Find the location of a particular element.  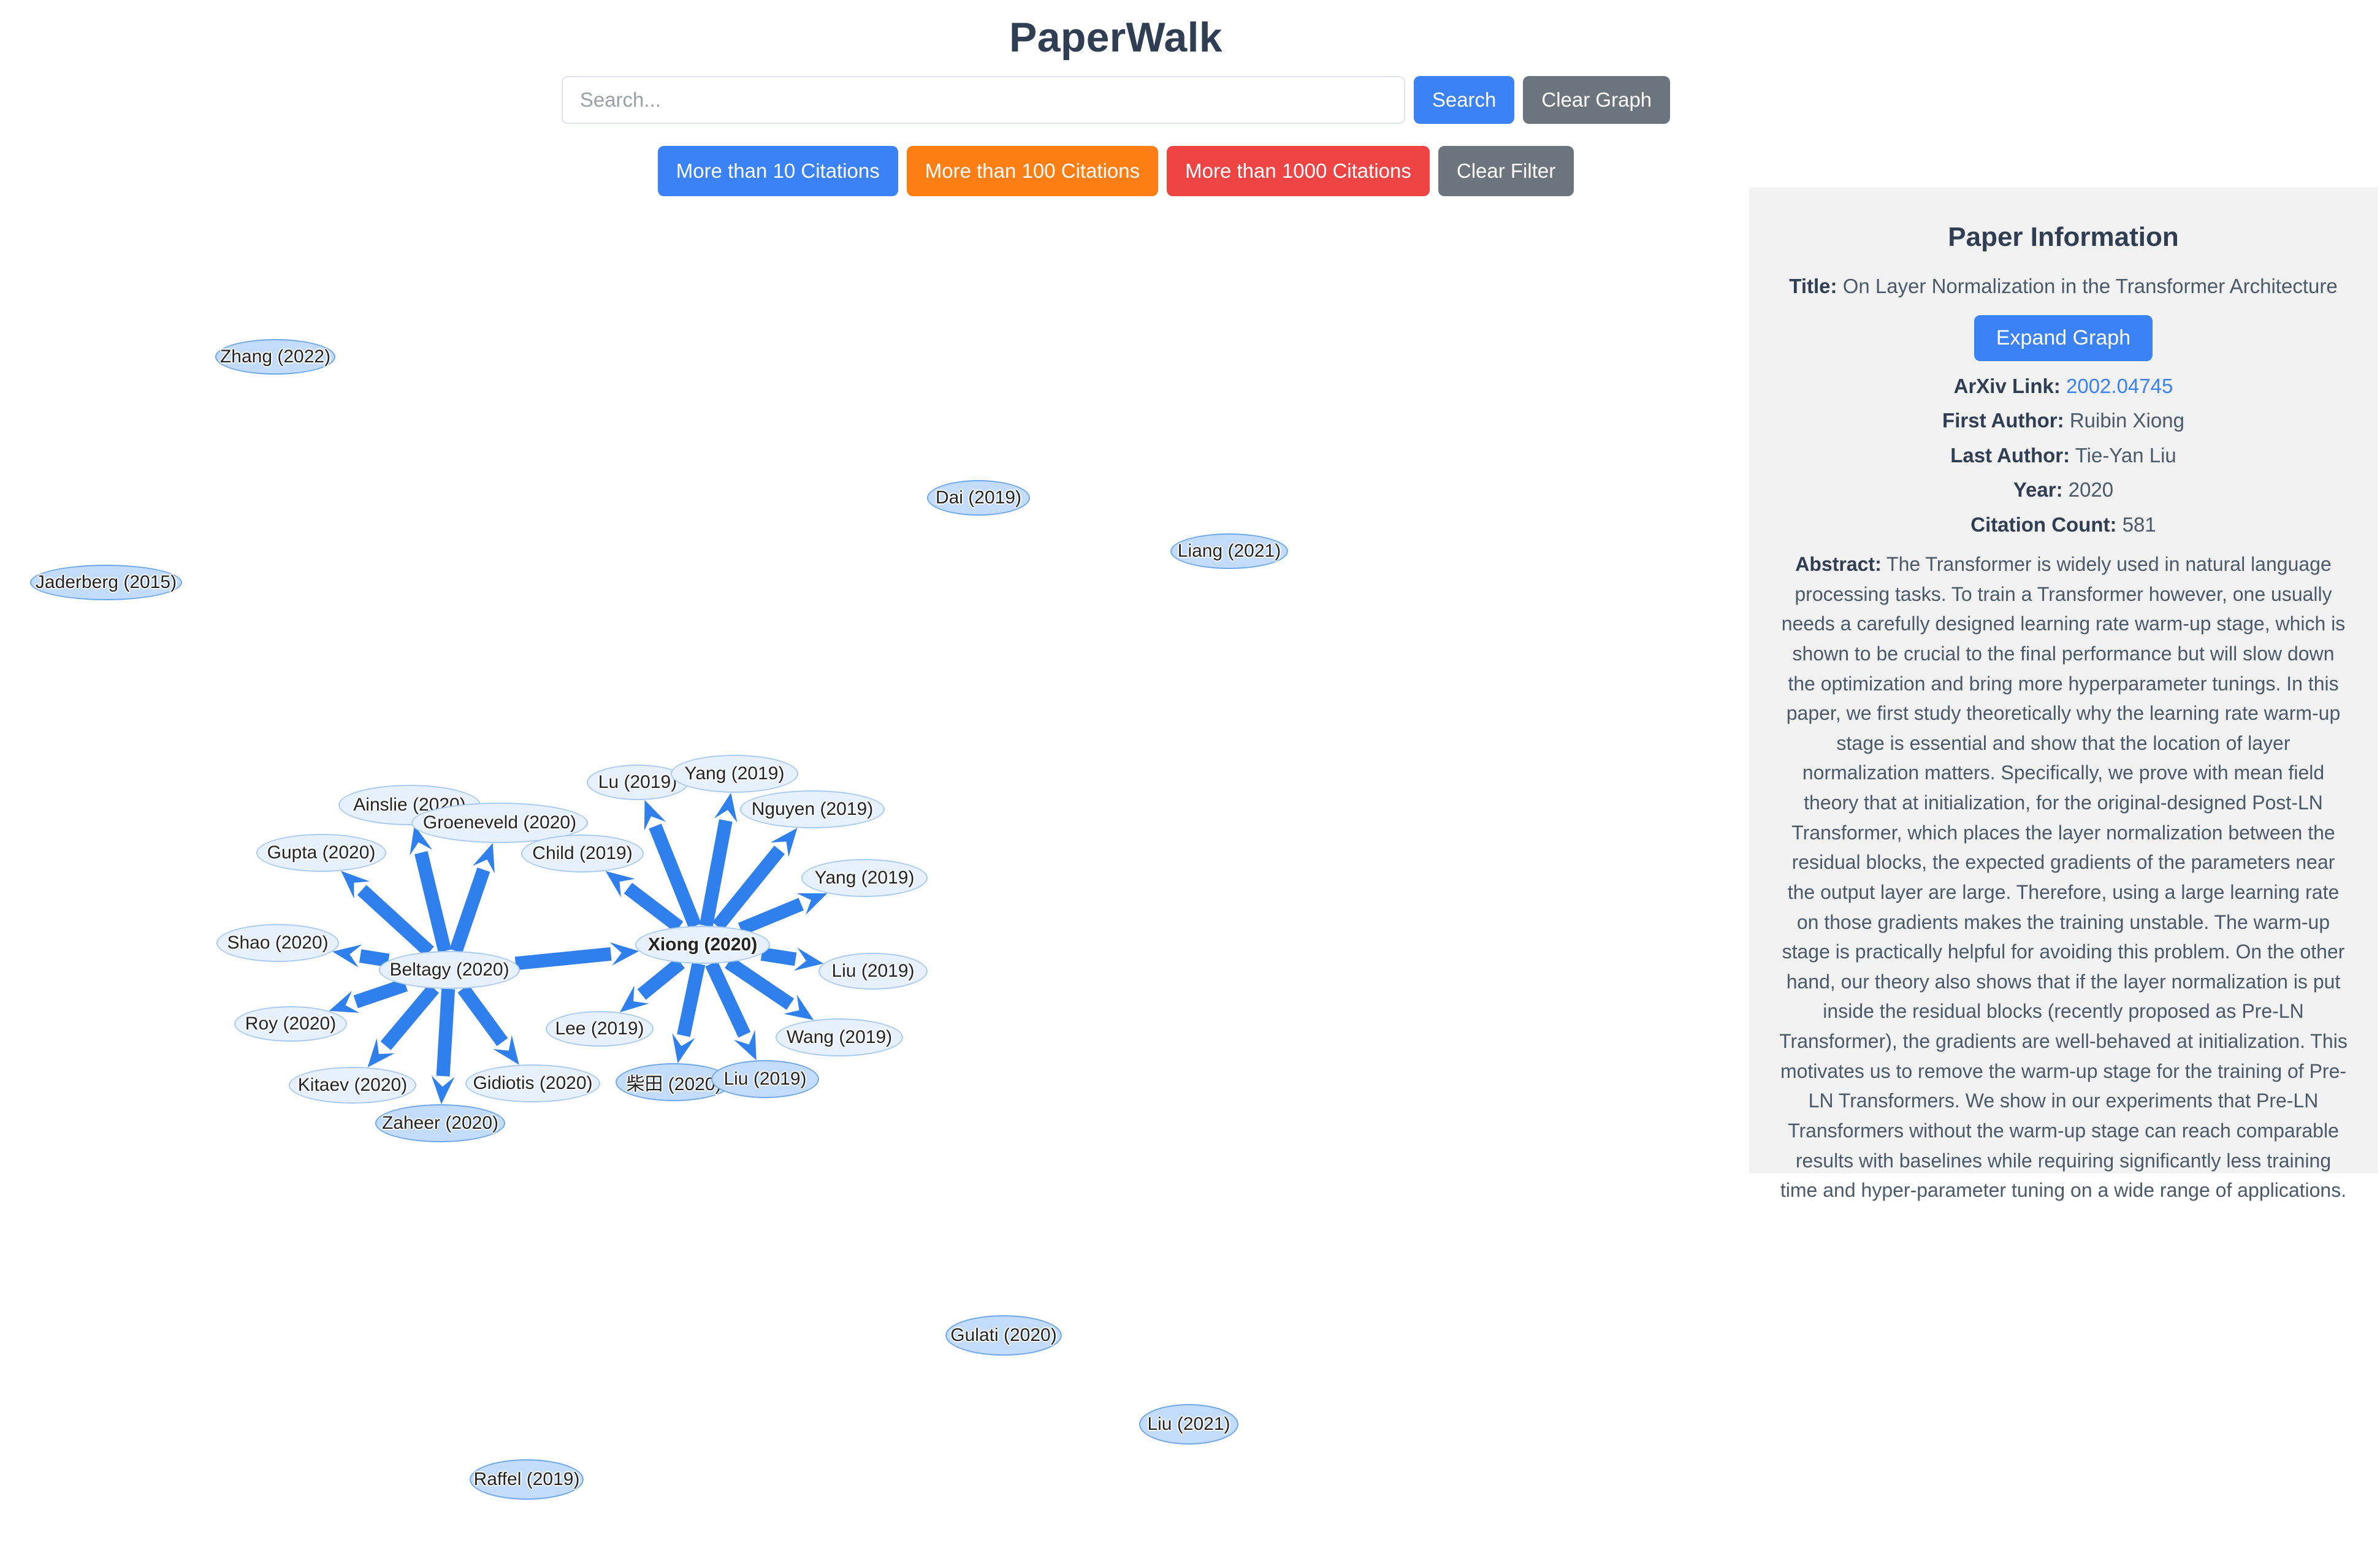

graph-node-label: Gidiotis (2020) is located at coordinates (533, 1083).